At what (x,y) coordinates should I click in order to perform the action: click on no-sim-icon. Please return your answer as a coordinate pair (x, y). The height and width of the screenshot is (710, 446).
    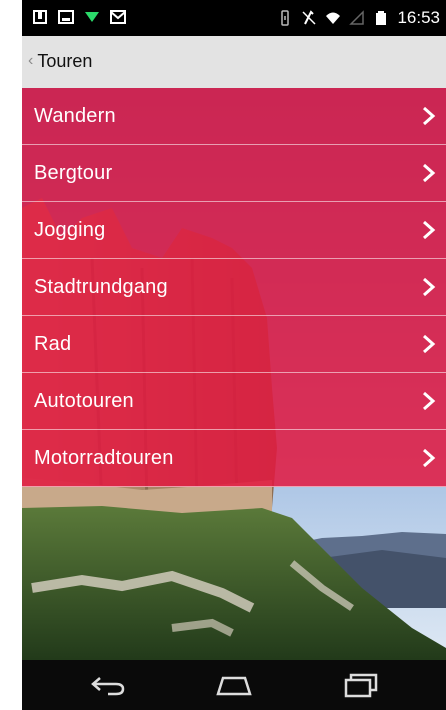
    Looking at the image, I should click on (309, 17).